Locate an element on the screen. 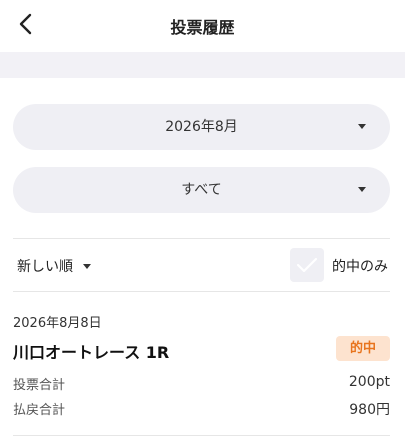 The image size is (405, 438). type-select-value: すべて is located at coordinates (201, 190).